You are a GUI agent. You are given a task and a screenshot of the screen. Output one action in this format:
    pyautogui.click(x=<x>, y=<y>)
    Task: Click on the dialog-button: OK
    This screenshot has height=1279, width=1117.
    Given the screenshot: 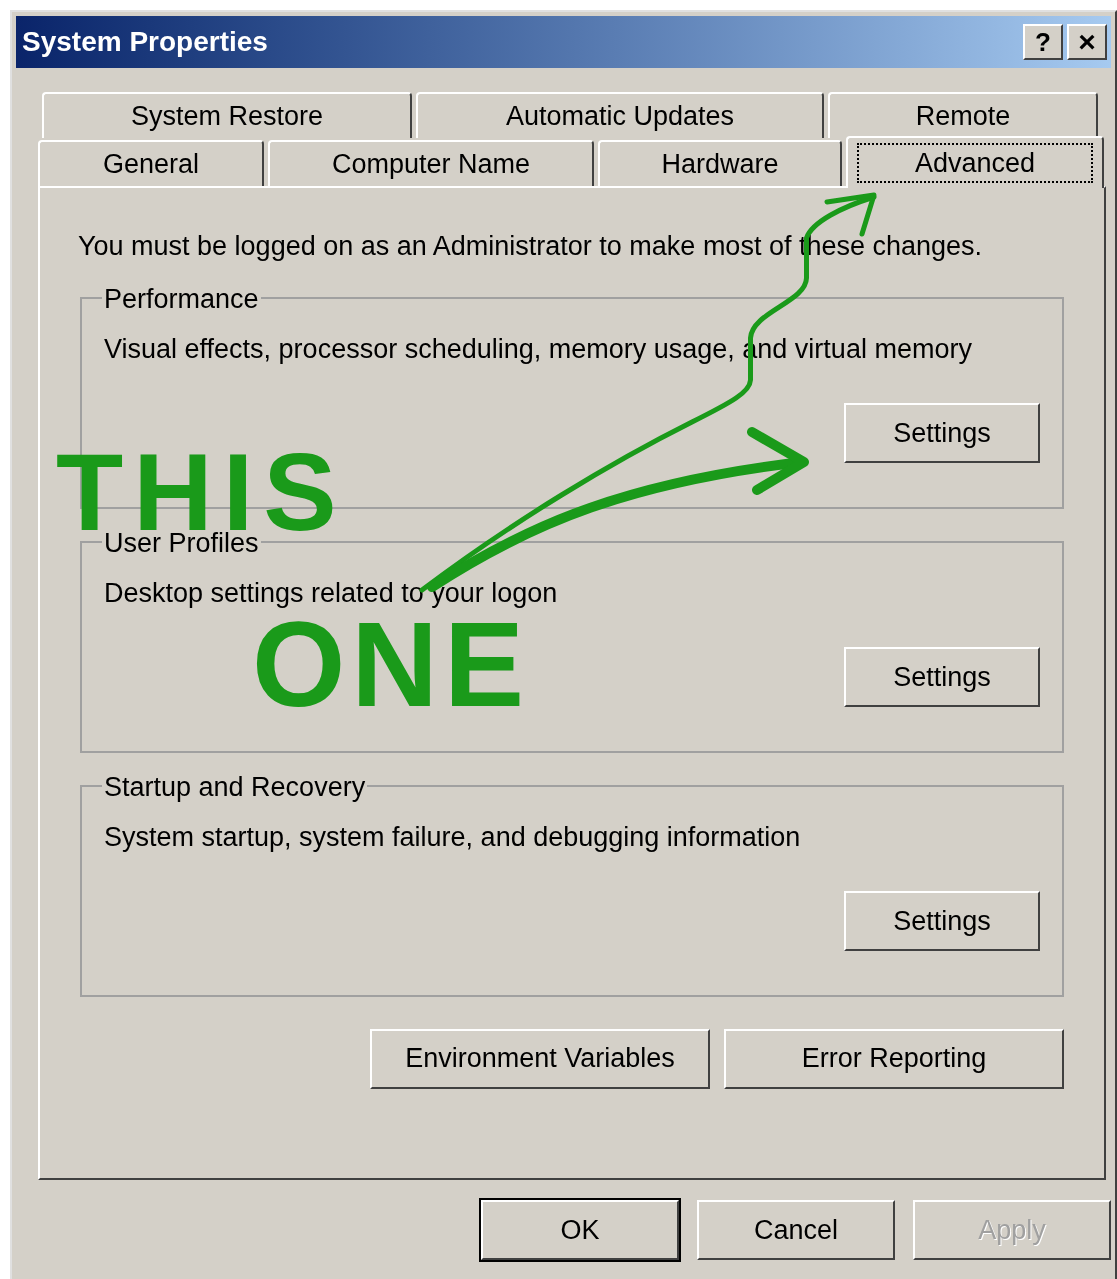 What is the action you would take?
    pyautogui.click(x=580, y=1230)
    